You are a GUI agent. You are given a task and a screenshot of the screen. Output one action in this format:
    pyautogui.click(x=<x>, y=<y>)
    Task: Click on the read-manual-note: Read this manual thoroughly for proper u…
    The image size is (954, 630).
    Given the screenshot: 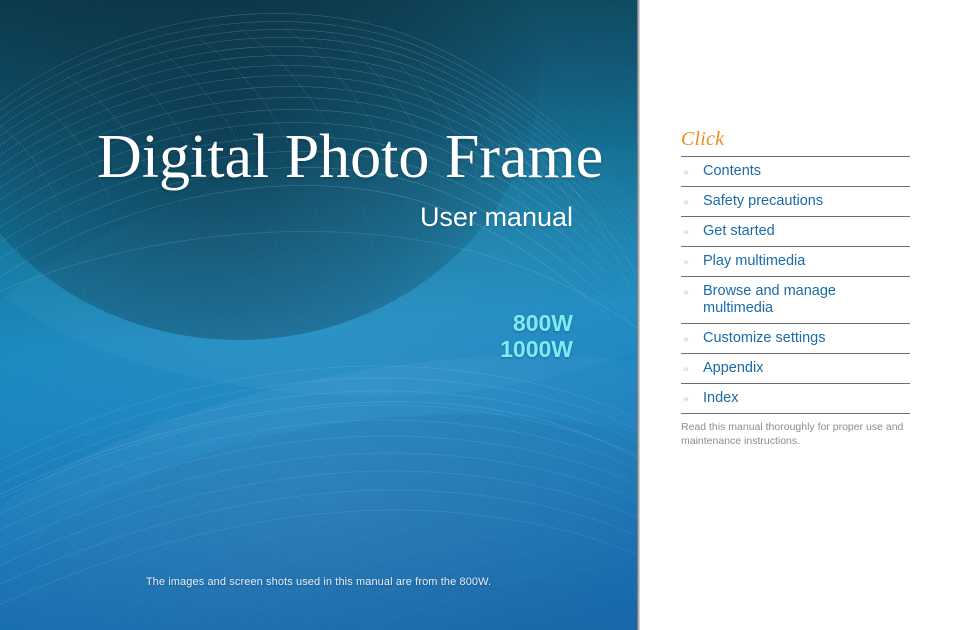 What is the action you would take?
    pyautogui.click(x=792, y=434)
    